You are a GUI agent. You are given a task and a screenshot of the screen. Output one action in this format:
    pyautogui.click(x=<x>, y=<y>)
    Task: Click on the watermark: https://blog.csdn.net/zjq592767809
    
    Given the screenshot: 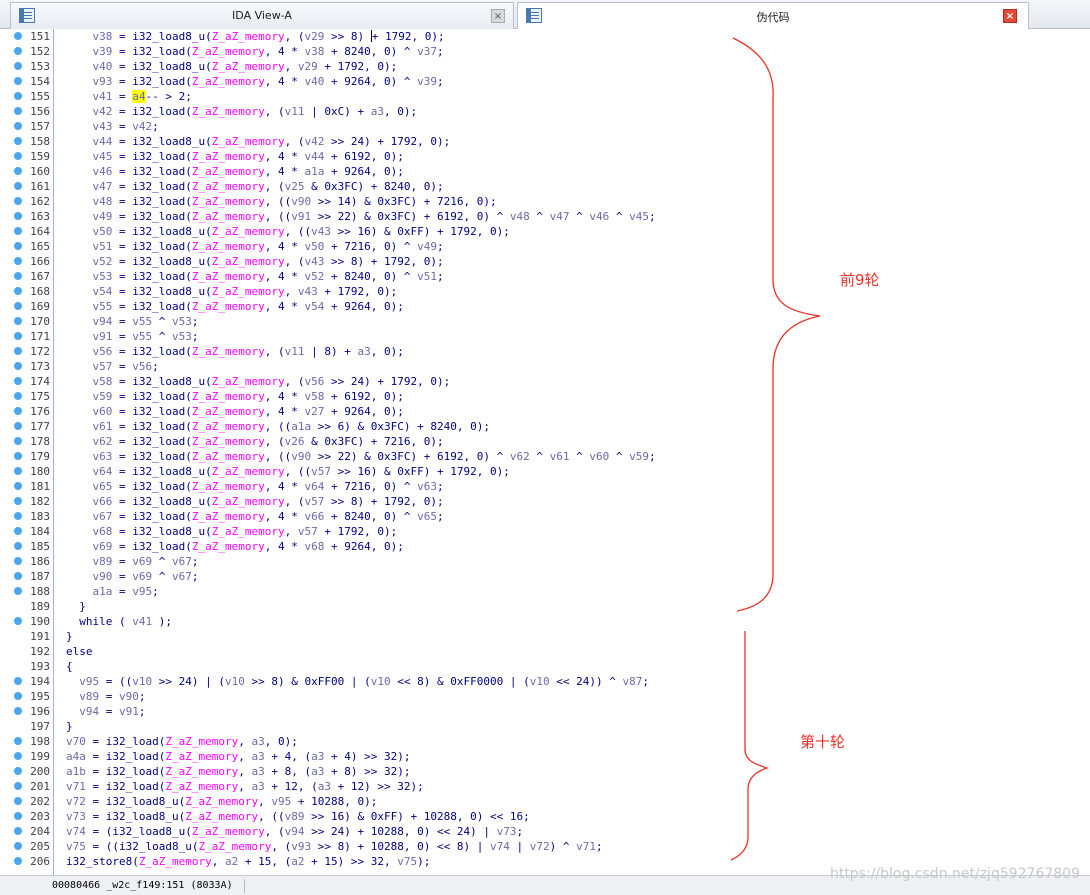 What is the action you would take?
    pyautogui.click(x=954, y=874)
    